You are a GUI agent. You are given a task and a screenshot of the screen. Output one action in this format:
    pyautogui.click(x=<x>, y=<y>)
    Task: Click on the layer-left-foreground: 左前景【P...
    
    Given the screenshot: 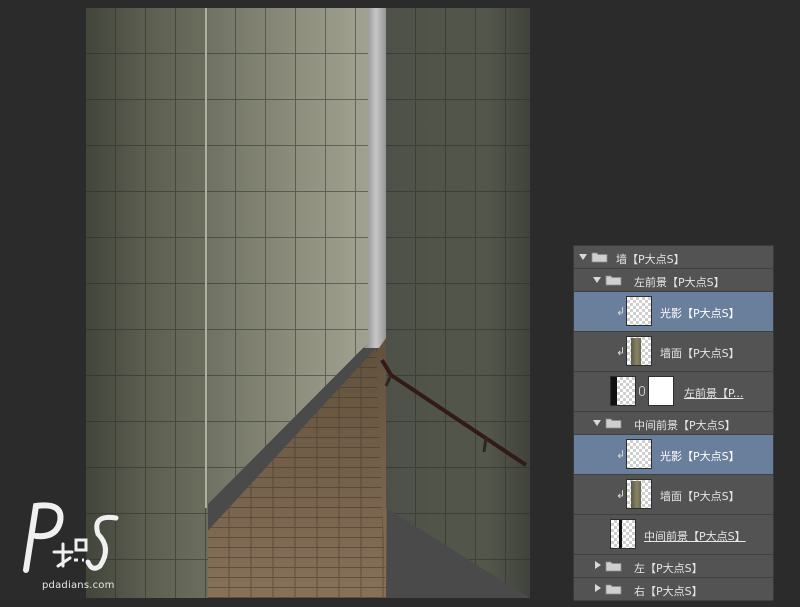 What is the action you would take?
    pyautogui.click(x=673, y=392)
    